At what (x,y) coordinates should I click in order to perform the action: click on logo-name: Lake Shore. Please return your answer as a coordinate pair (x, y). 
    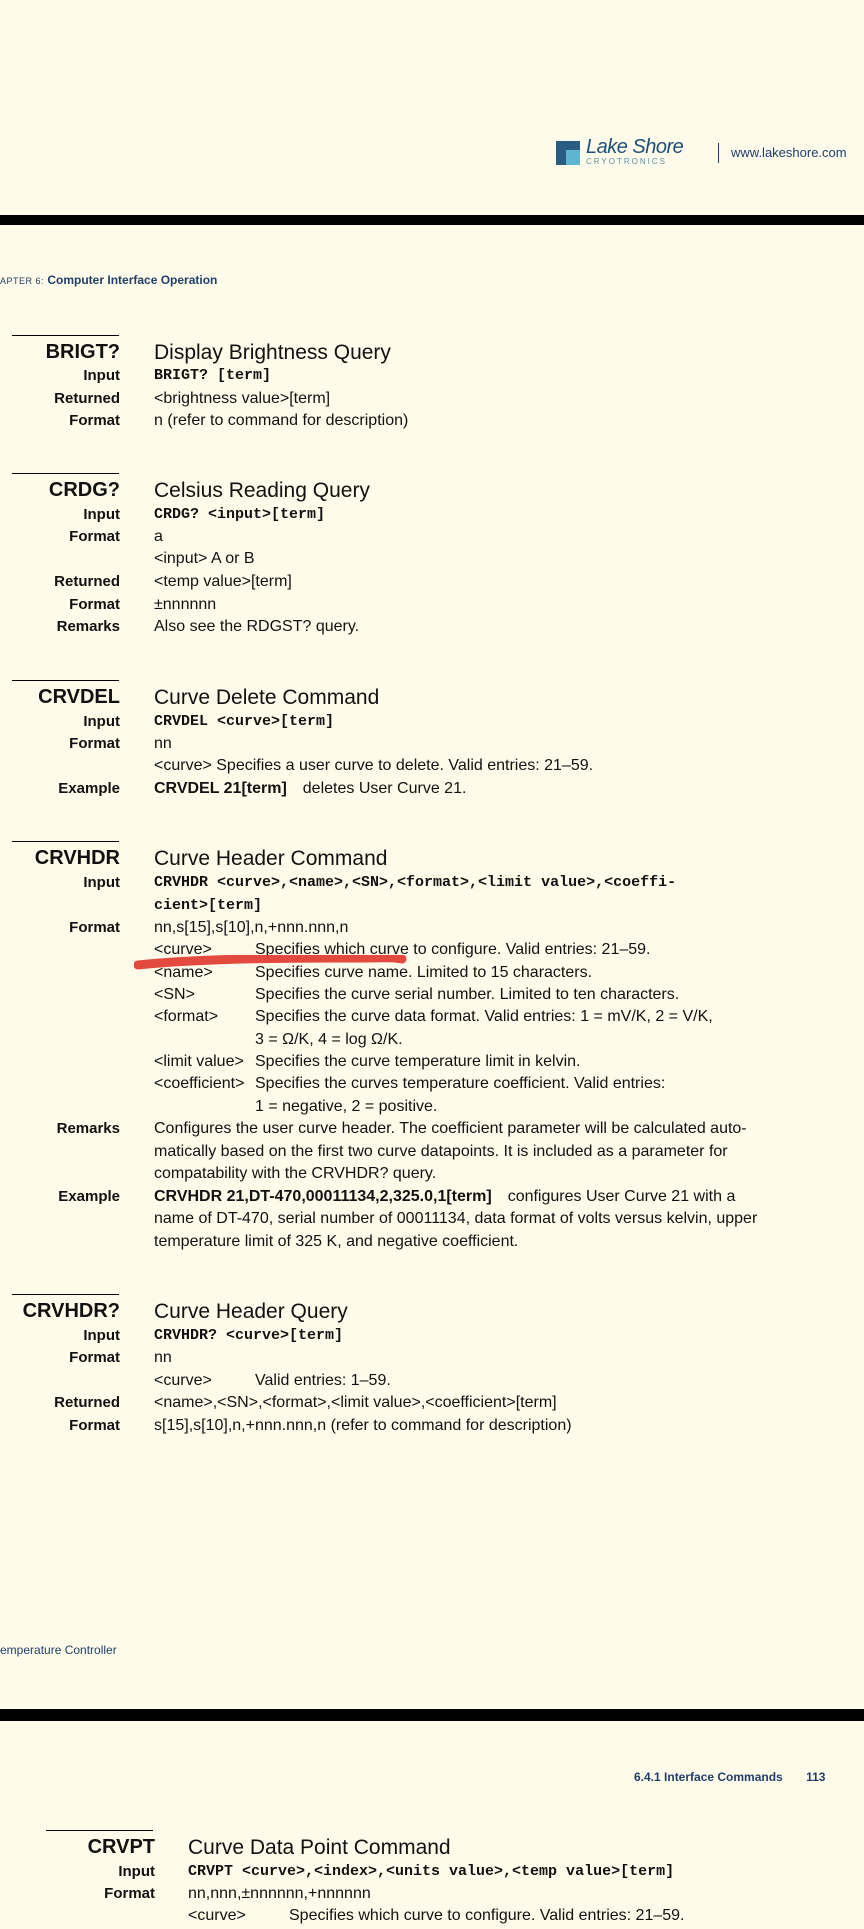
    Looking at the image, I should click on (635, 147).